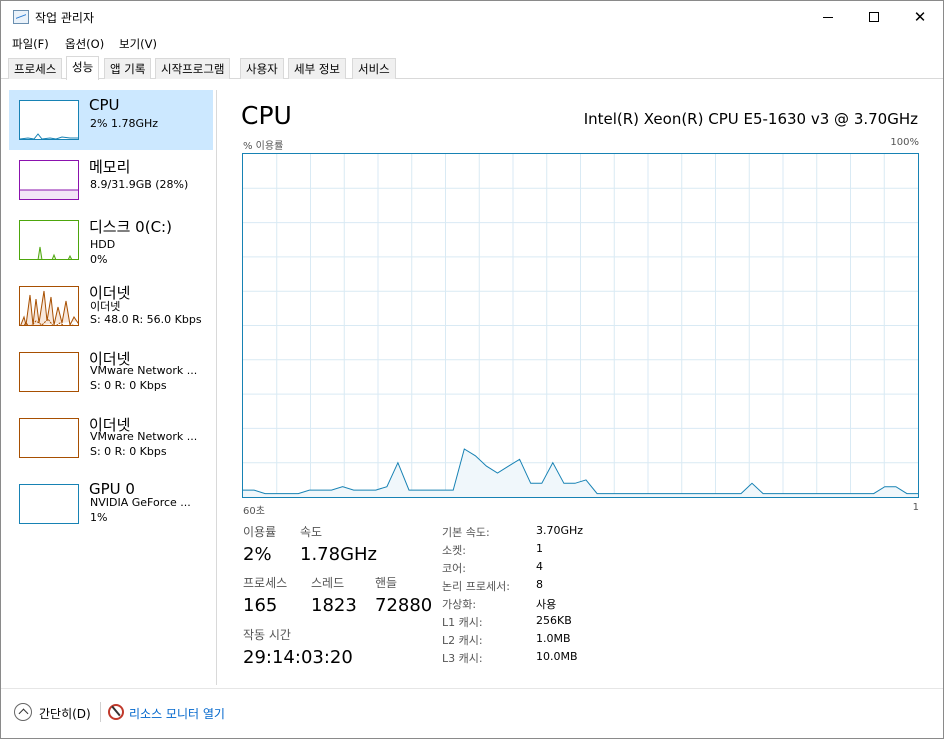 This screenshot has width=944, height=739. What do you see at coordinates (257, 554) in the screenshot?
I see `utilization-value: 2%` at bounding box center [257, 554].